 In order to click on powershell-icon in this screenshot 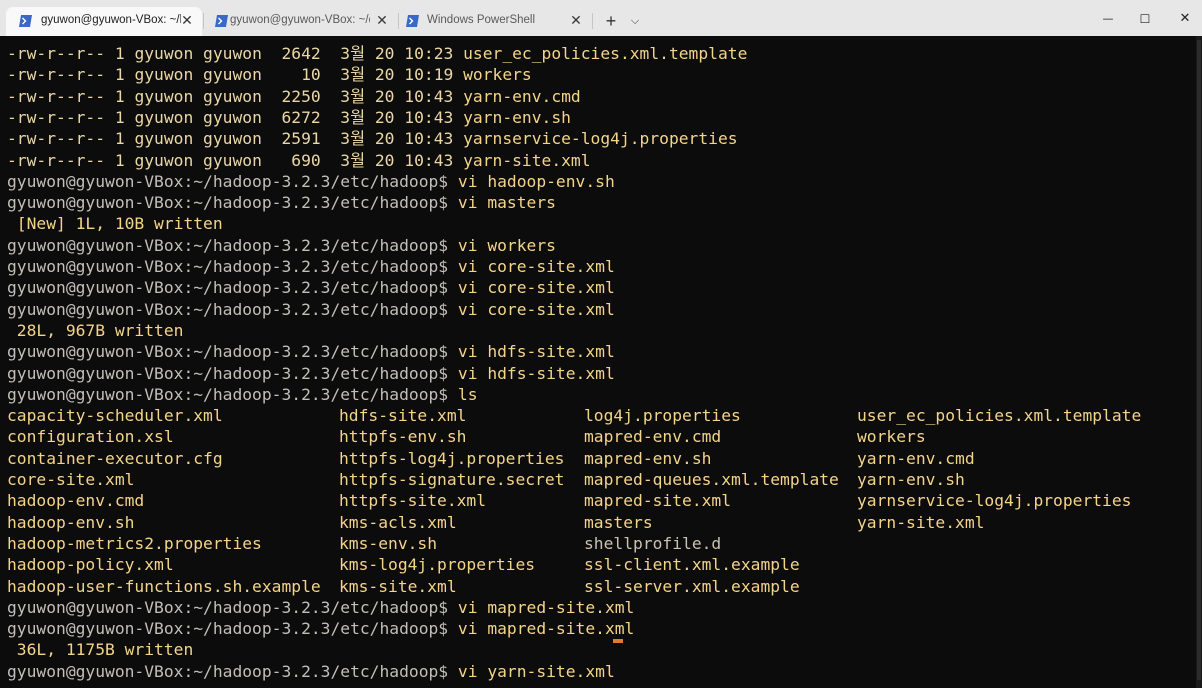, I will do `click(221, 21)`.